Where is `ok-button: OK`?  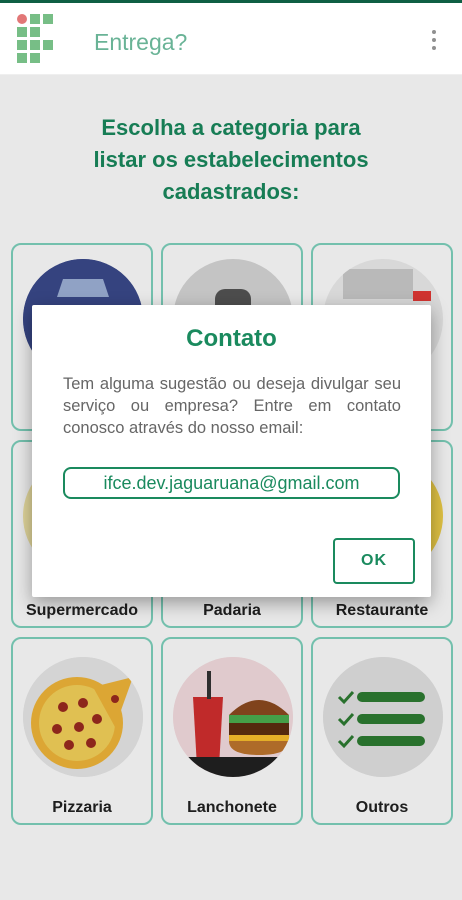
ok-button: OK is located at coordinates (374, 561).